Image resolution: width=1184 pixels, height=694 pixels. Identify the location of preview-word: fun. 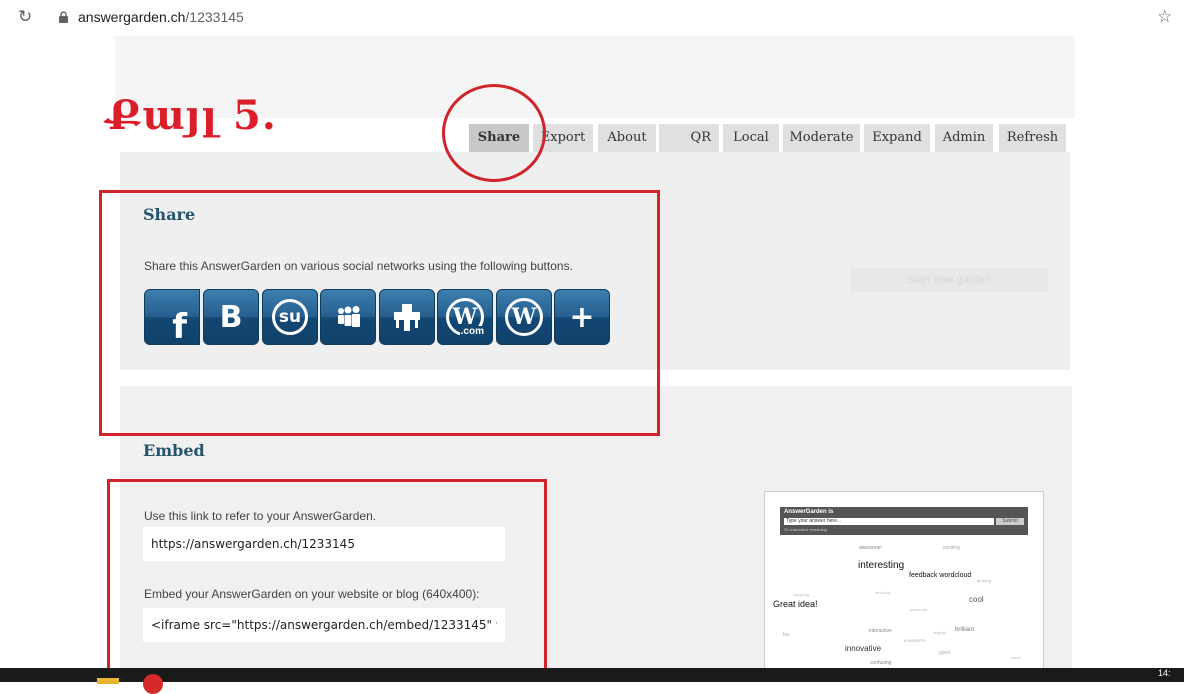
(786, 635).